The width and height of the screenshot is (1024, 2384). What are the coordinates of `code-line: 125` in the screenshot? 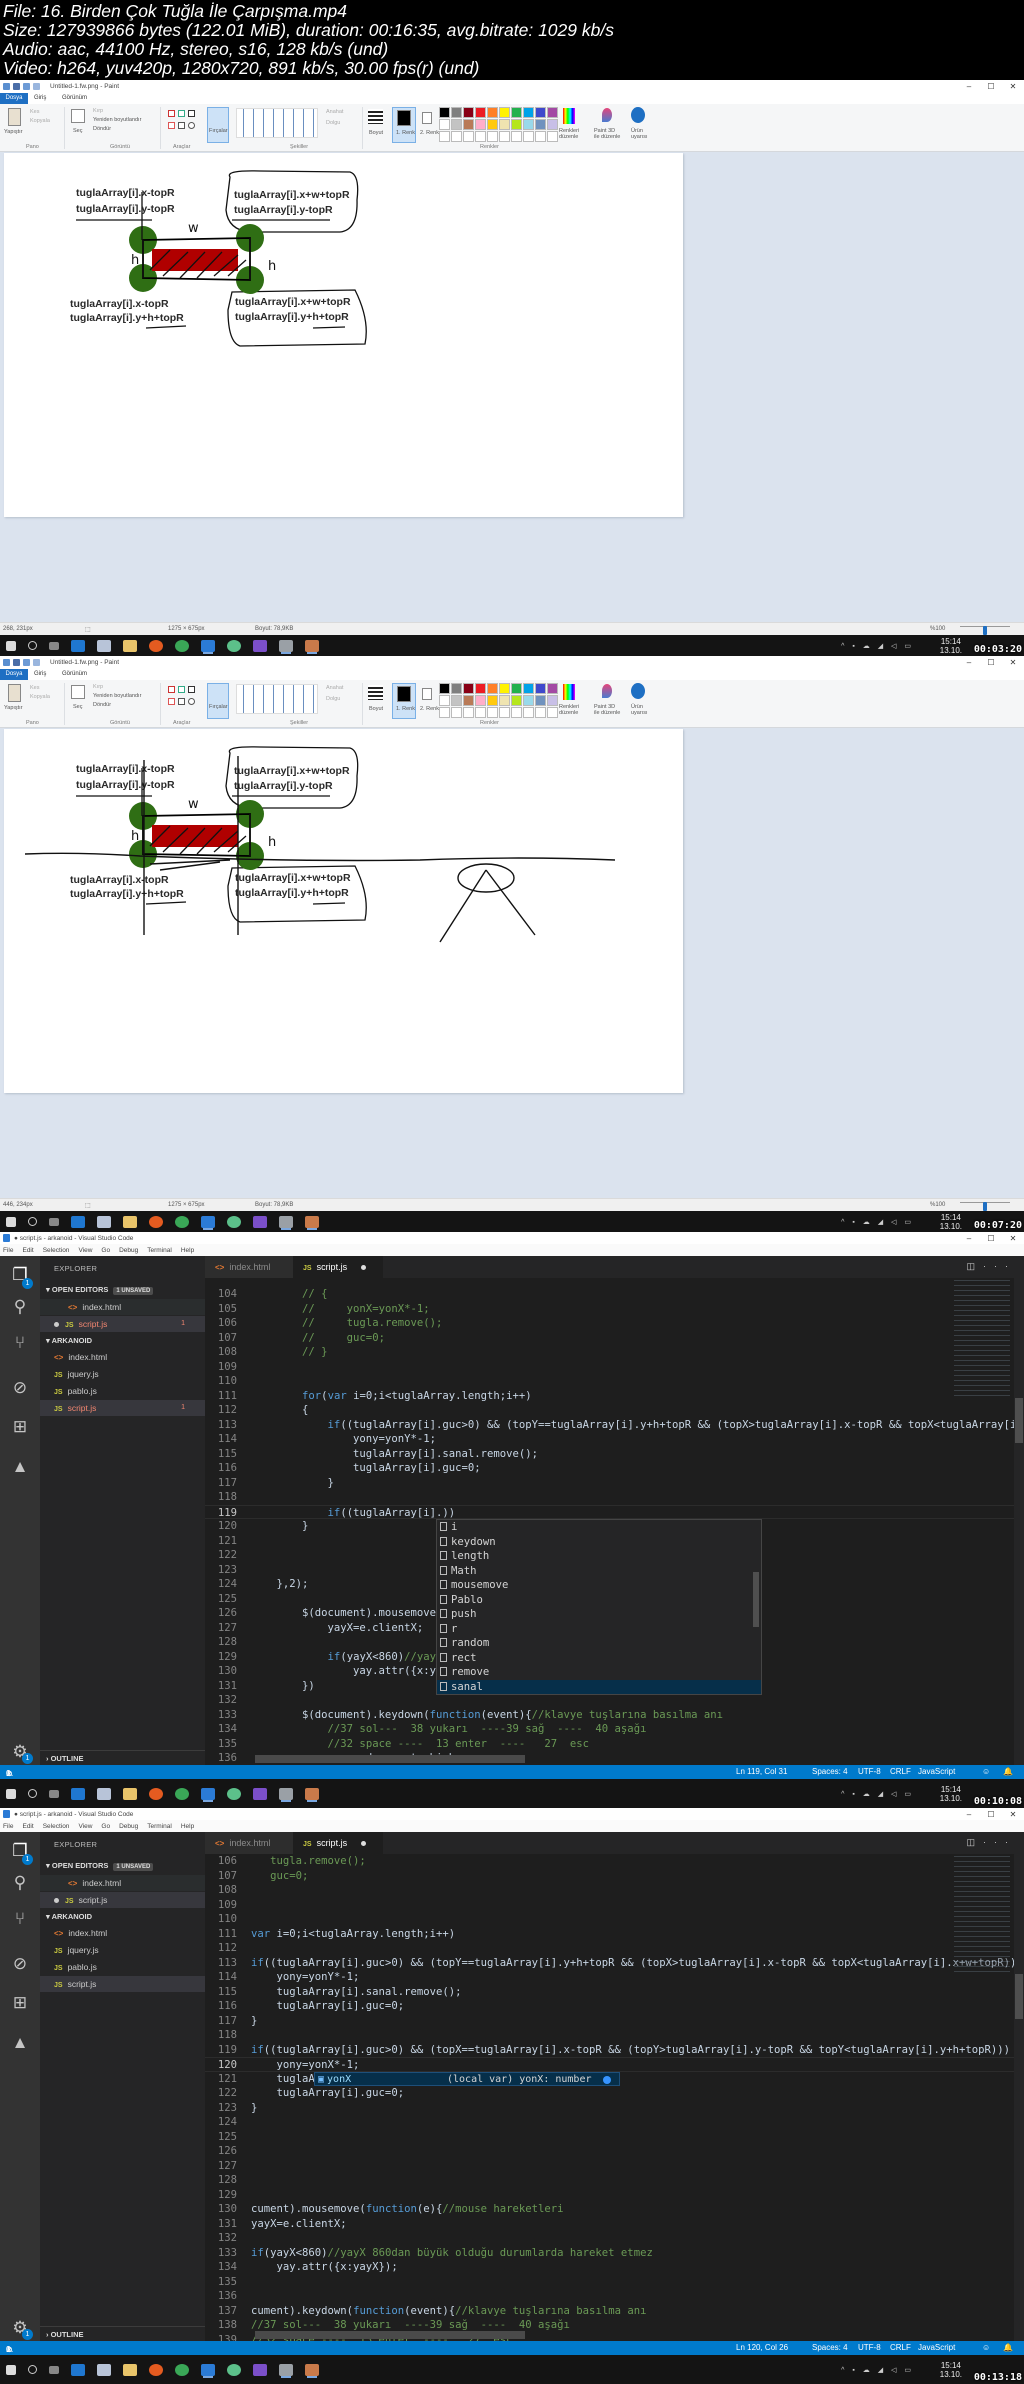 It's located at (614, 2137).